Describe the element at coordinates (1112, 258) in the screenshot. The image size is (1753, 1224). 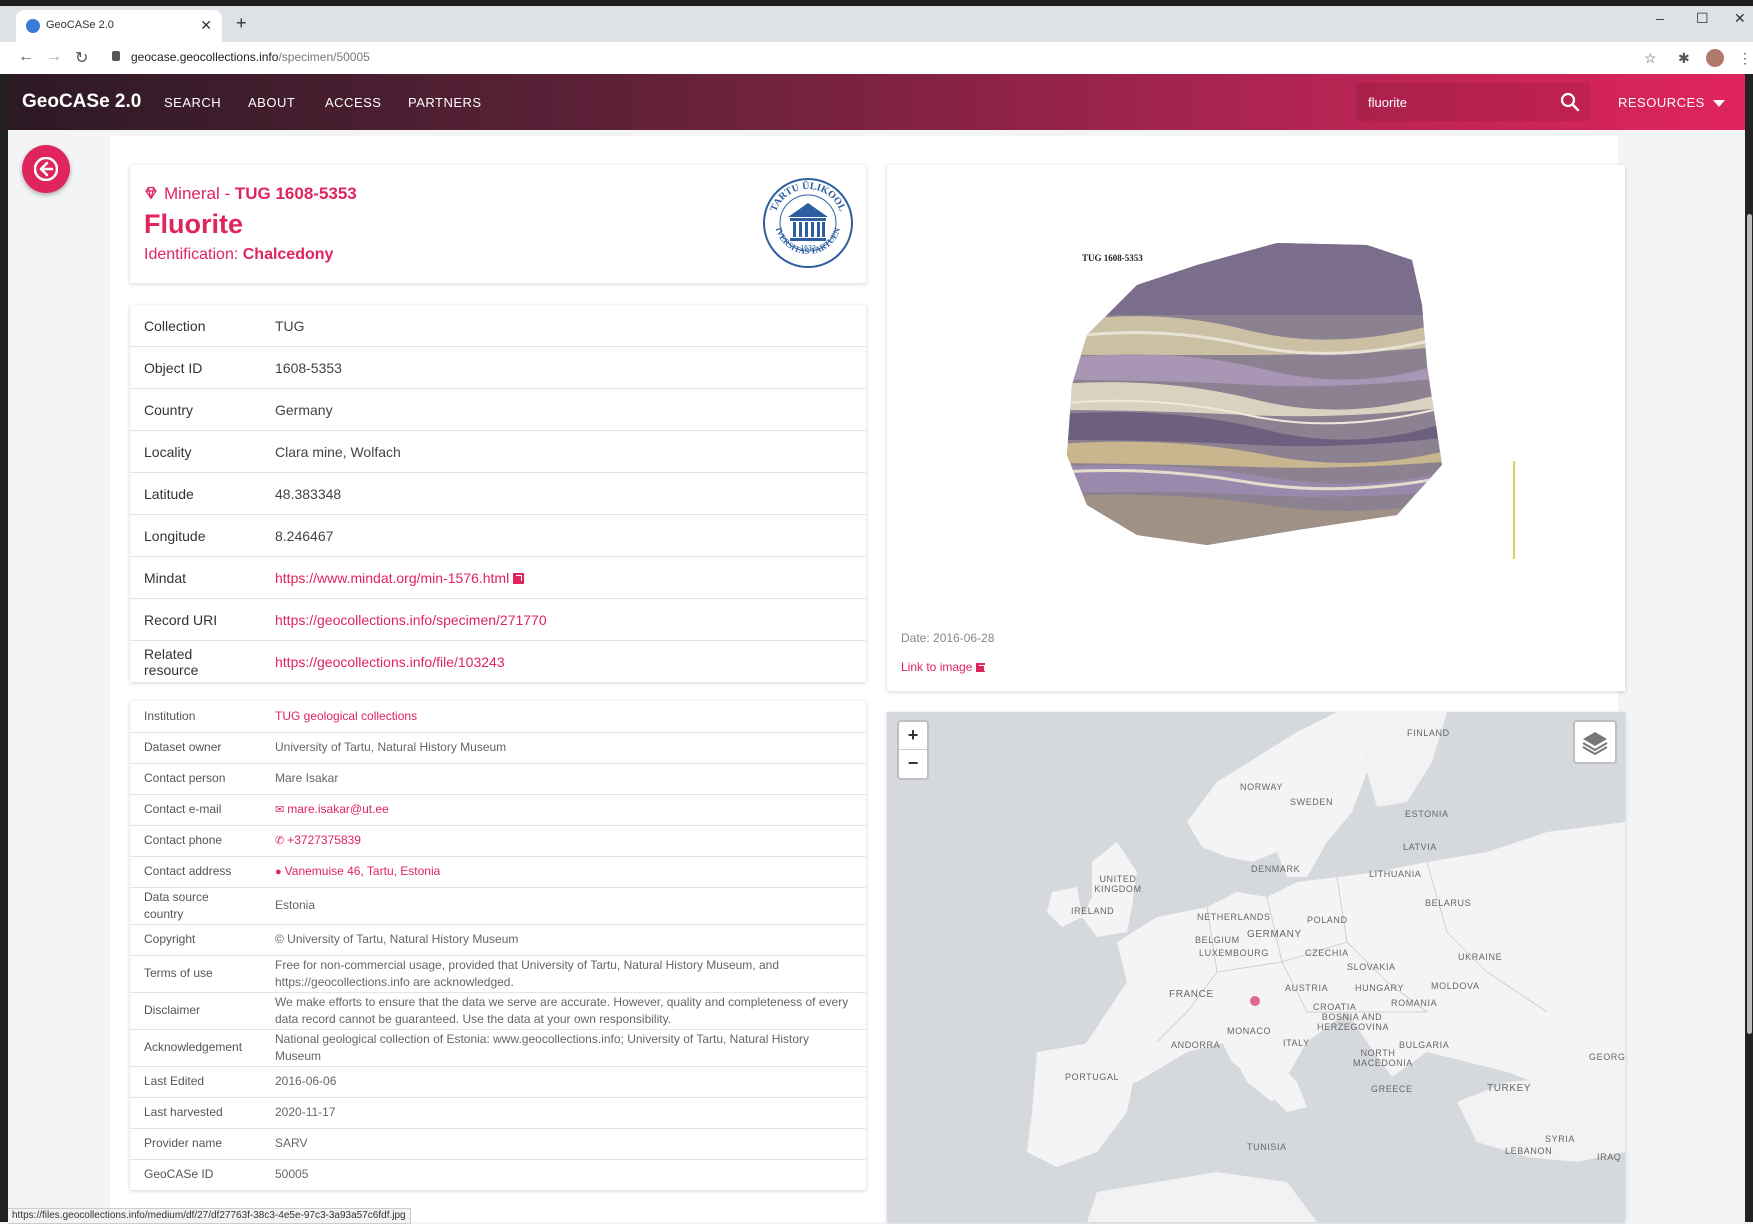
I see `specimen-photo-label: TUG 1608-5353` at that location.